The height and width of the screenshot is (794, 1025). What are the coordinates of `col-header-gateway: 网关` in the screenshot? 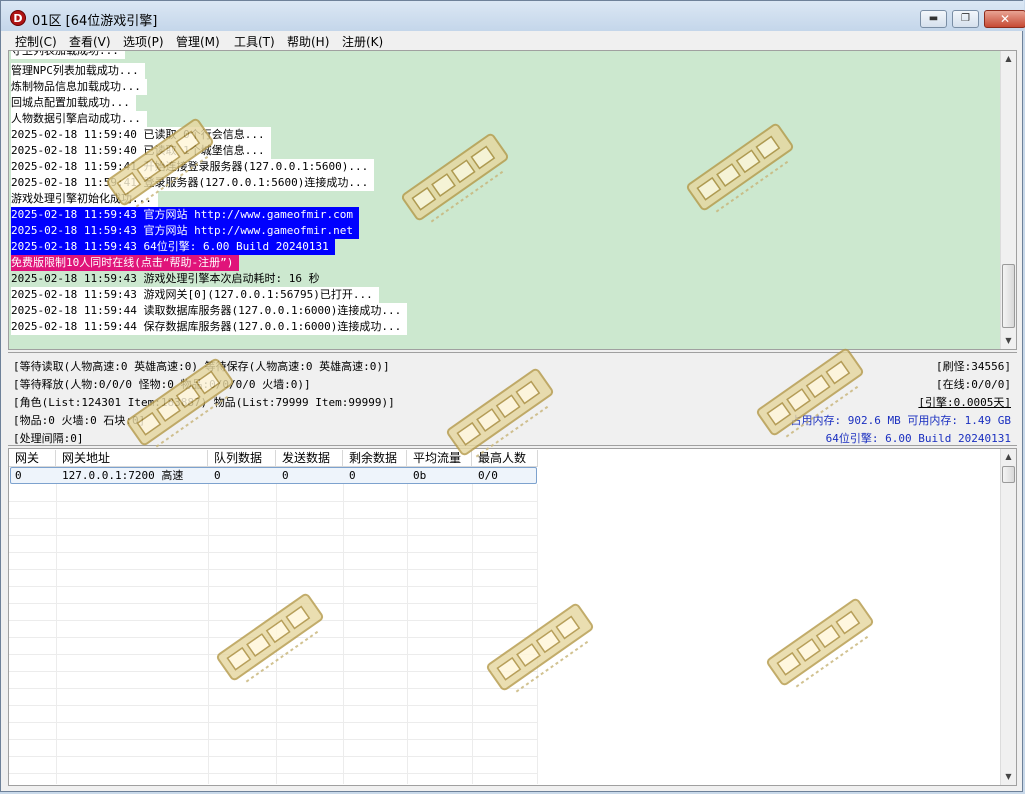 It's located at (32, 458).